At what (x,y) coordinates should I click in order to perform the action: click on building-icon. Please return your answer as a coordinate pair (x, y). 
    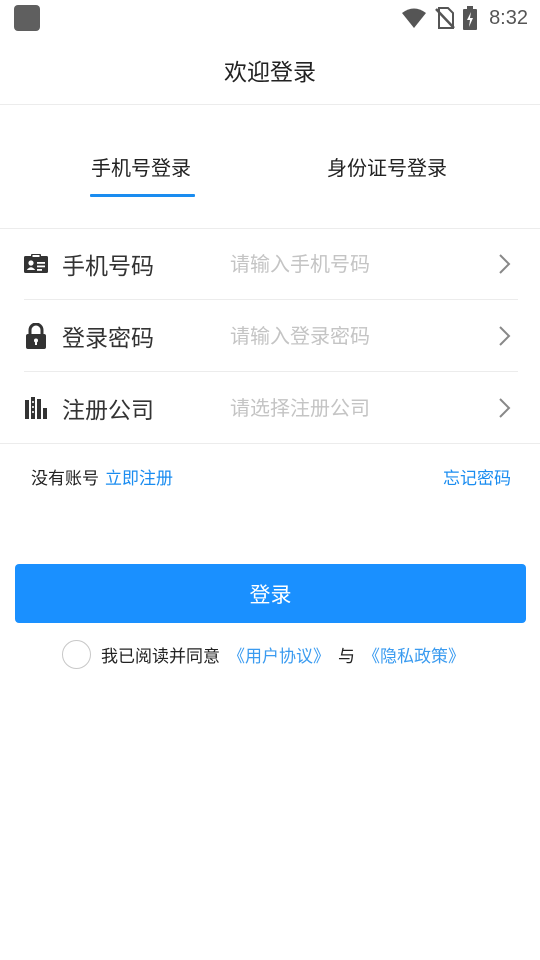
    Looking at the image, I should click on (36, 408).